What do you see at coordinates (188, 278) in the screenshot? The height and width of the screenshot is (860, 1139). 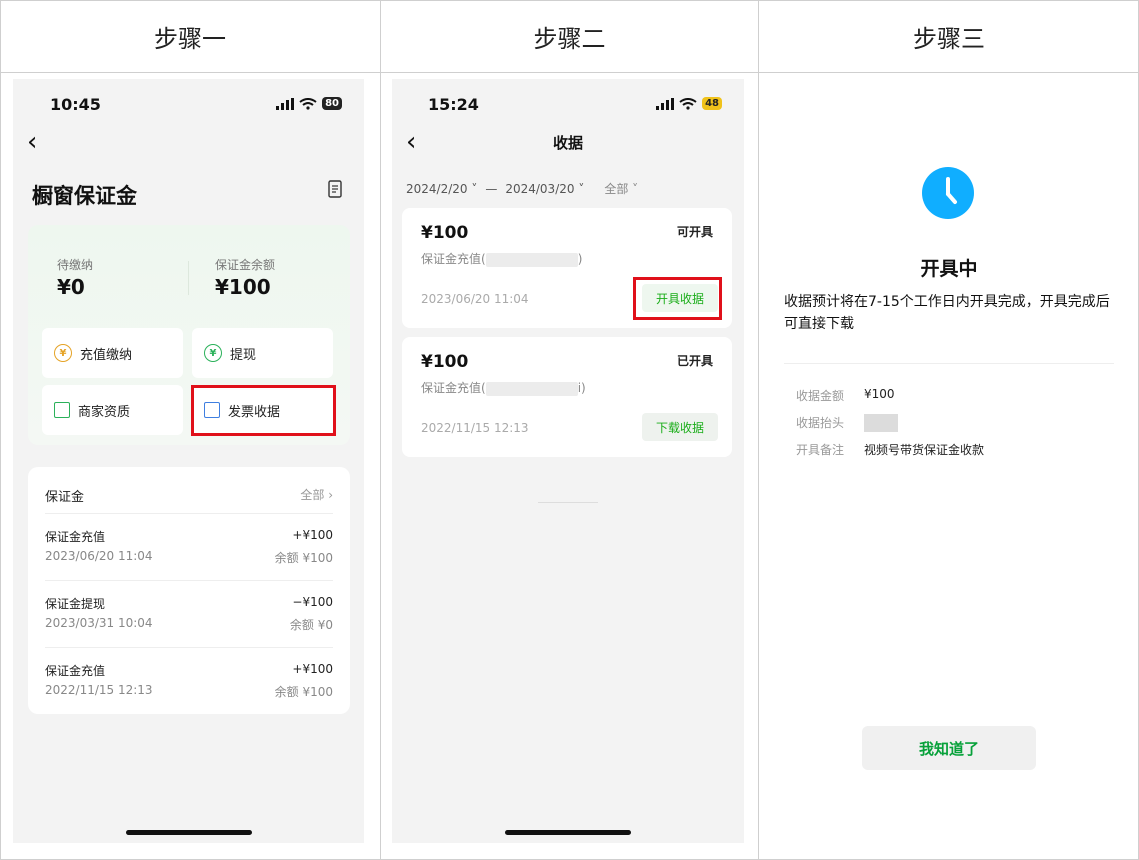 I see `stat-divider` at bounding box center [188, 278].